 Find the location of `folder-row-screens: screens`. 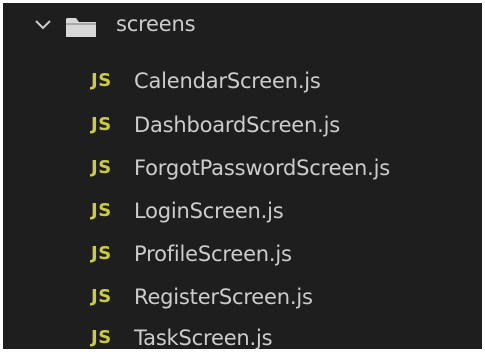

folder-row-screens: screens is located at coordinates (242, 29).